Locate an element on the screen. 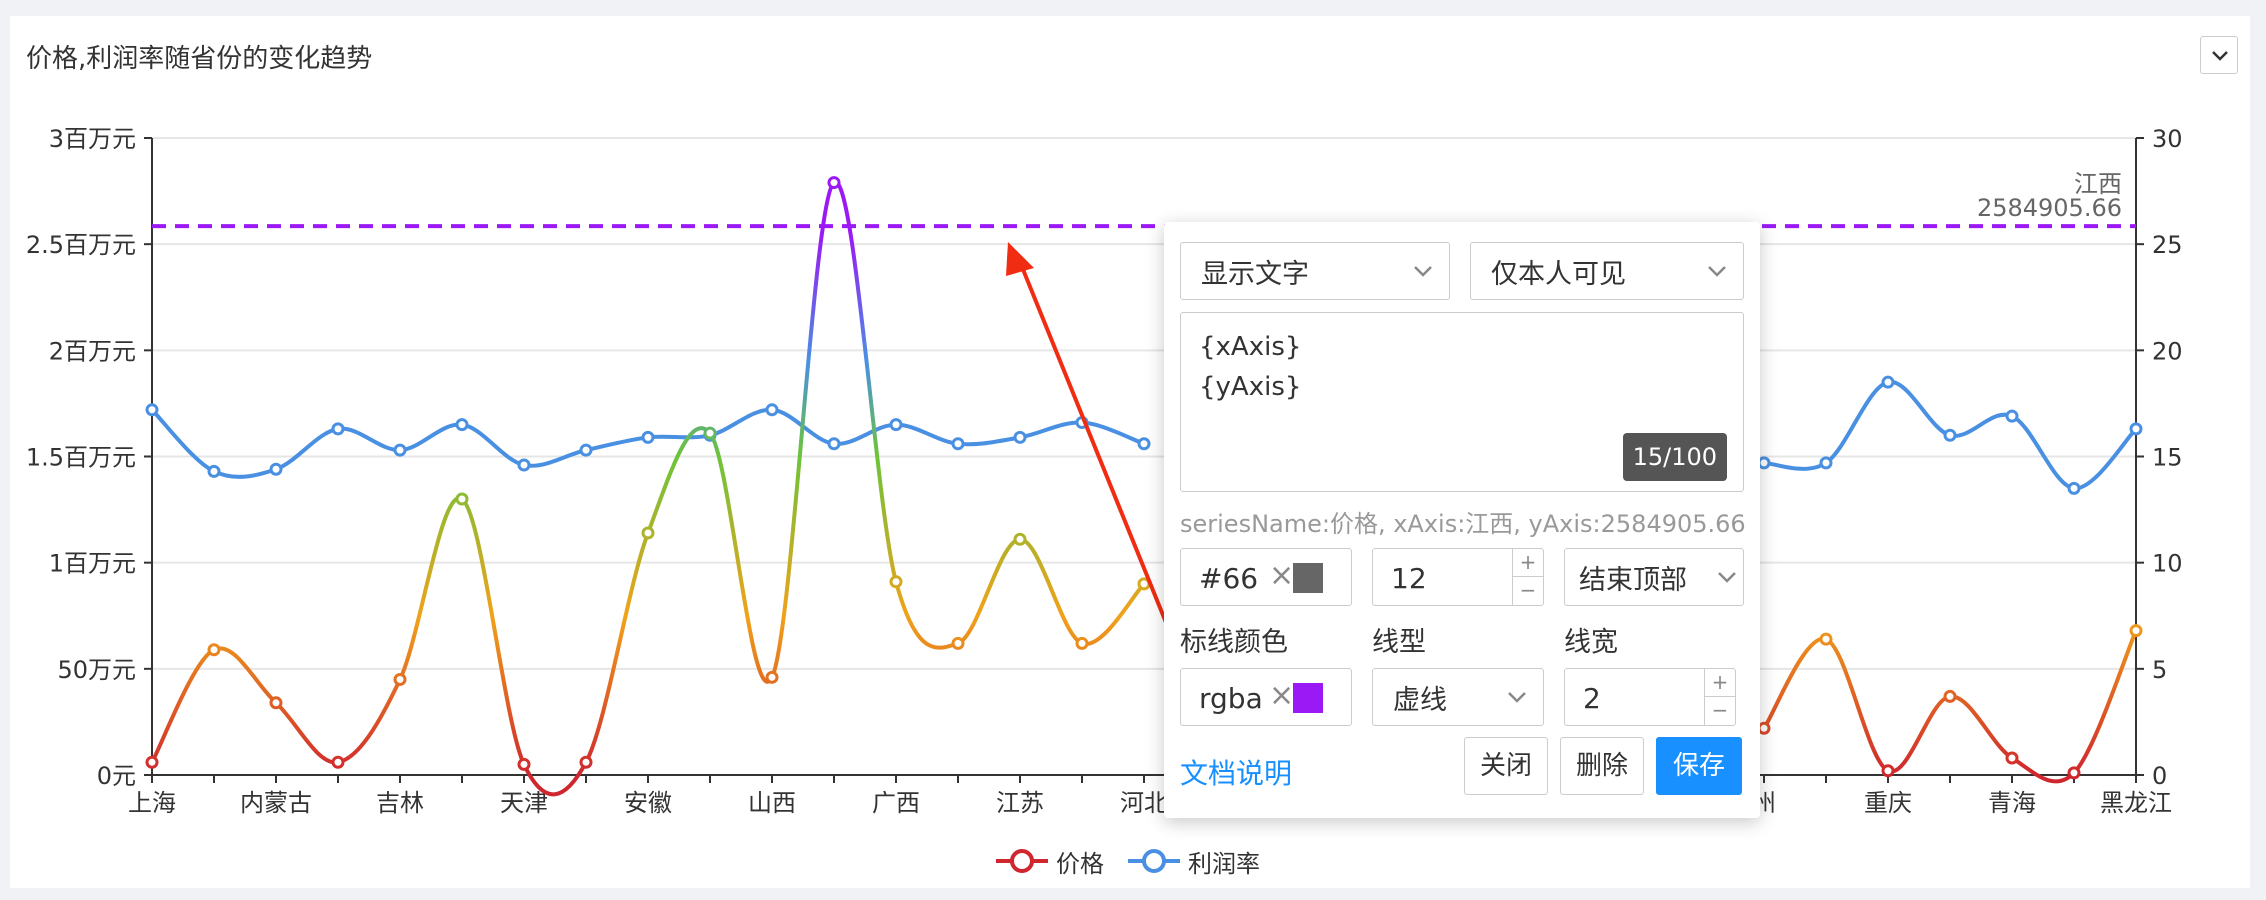 The image size is (2266, 900). font-color-swatch is located at coordinates (1308, 578).